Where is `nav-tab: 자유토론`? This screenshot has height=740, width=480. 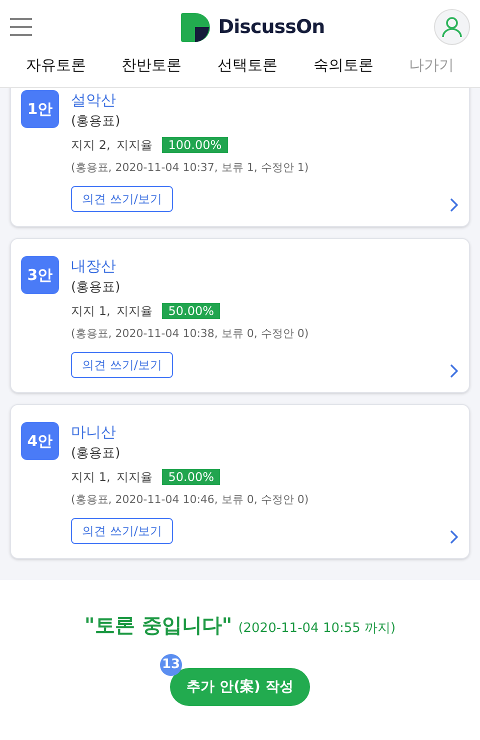 nav-tab: 자유토론 is located at coordinates (56, 65).